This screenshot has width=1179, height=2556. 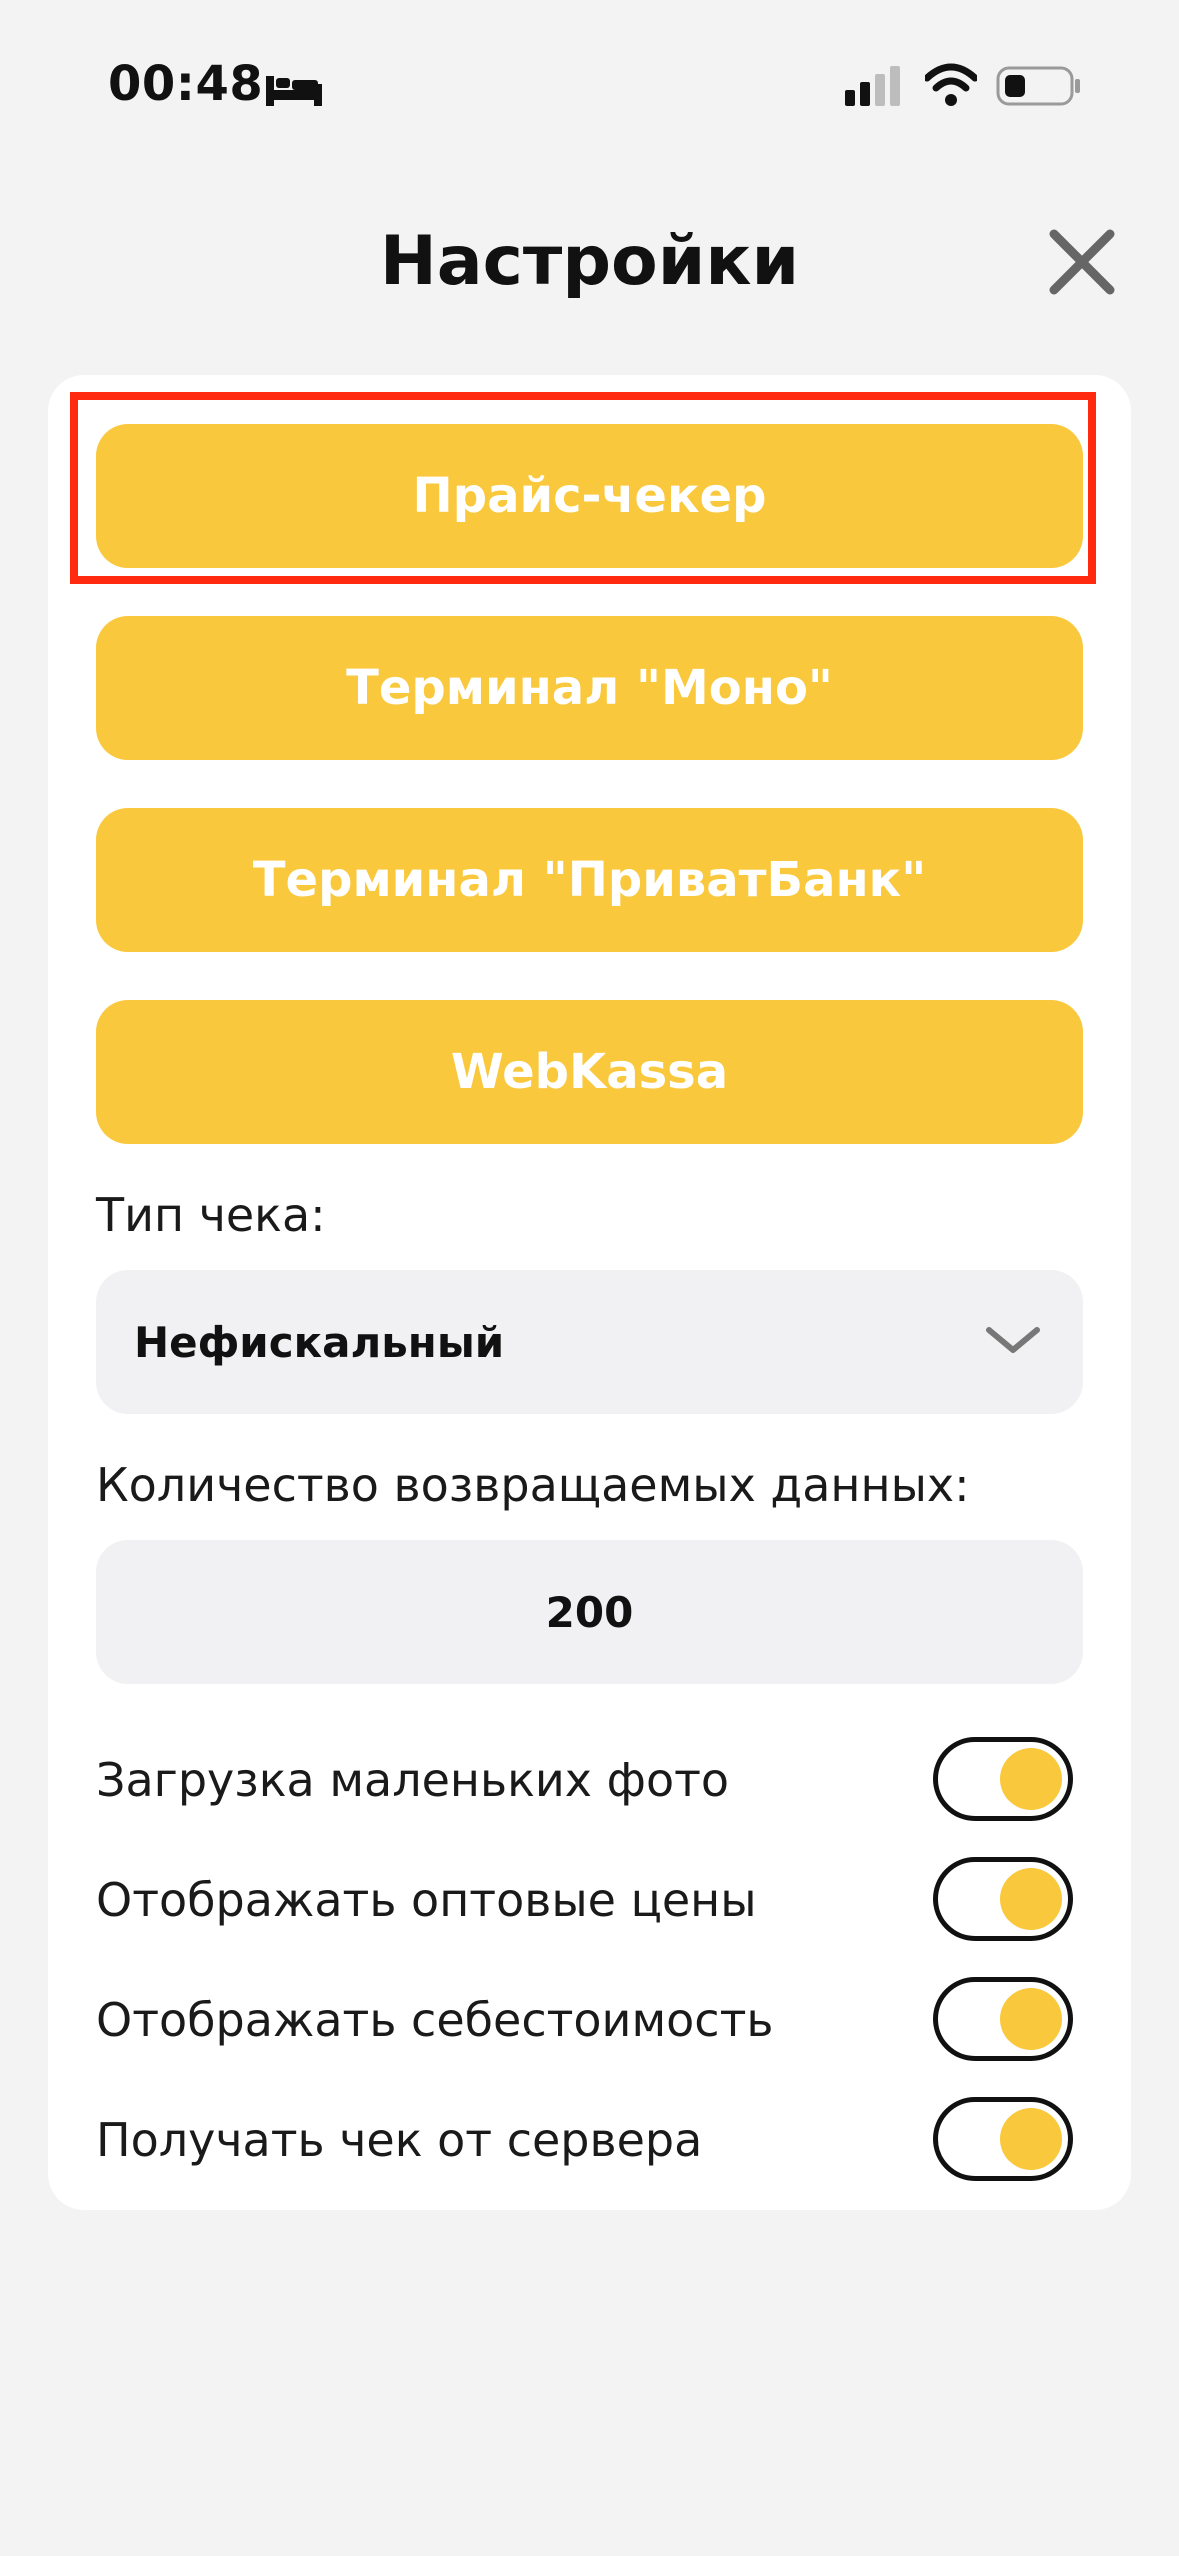 I want to click on bed-icon, so click(x=294, y=91).